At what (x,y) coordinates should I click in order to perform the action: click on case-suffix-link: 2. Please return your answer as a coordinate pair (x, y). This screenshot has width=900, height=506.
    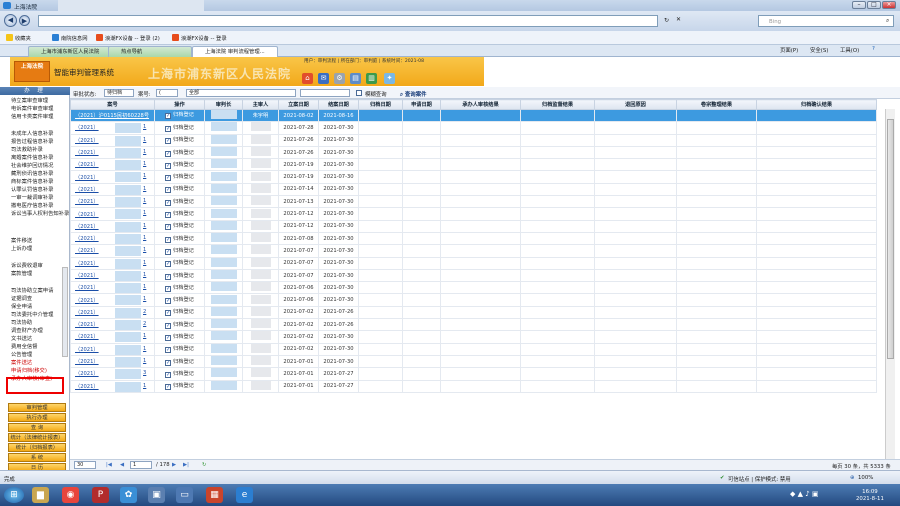
    Looking at the image, I should click on (144, 324).